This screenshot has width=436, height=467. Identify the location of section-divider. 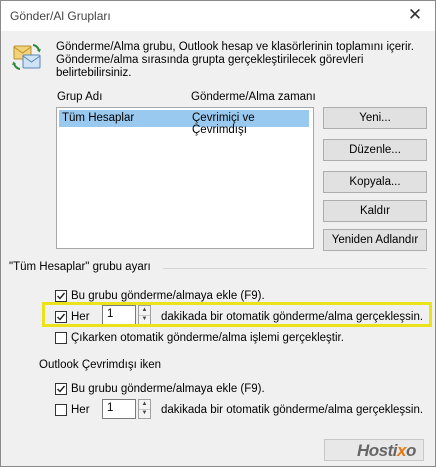
(295, 268).